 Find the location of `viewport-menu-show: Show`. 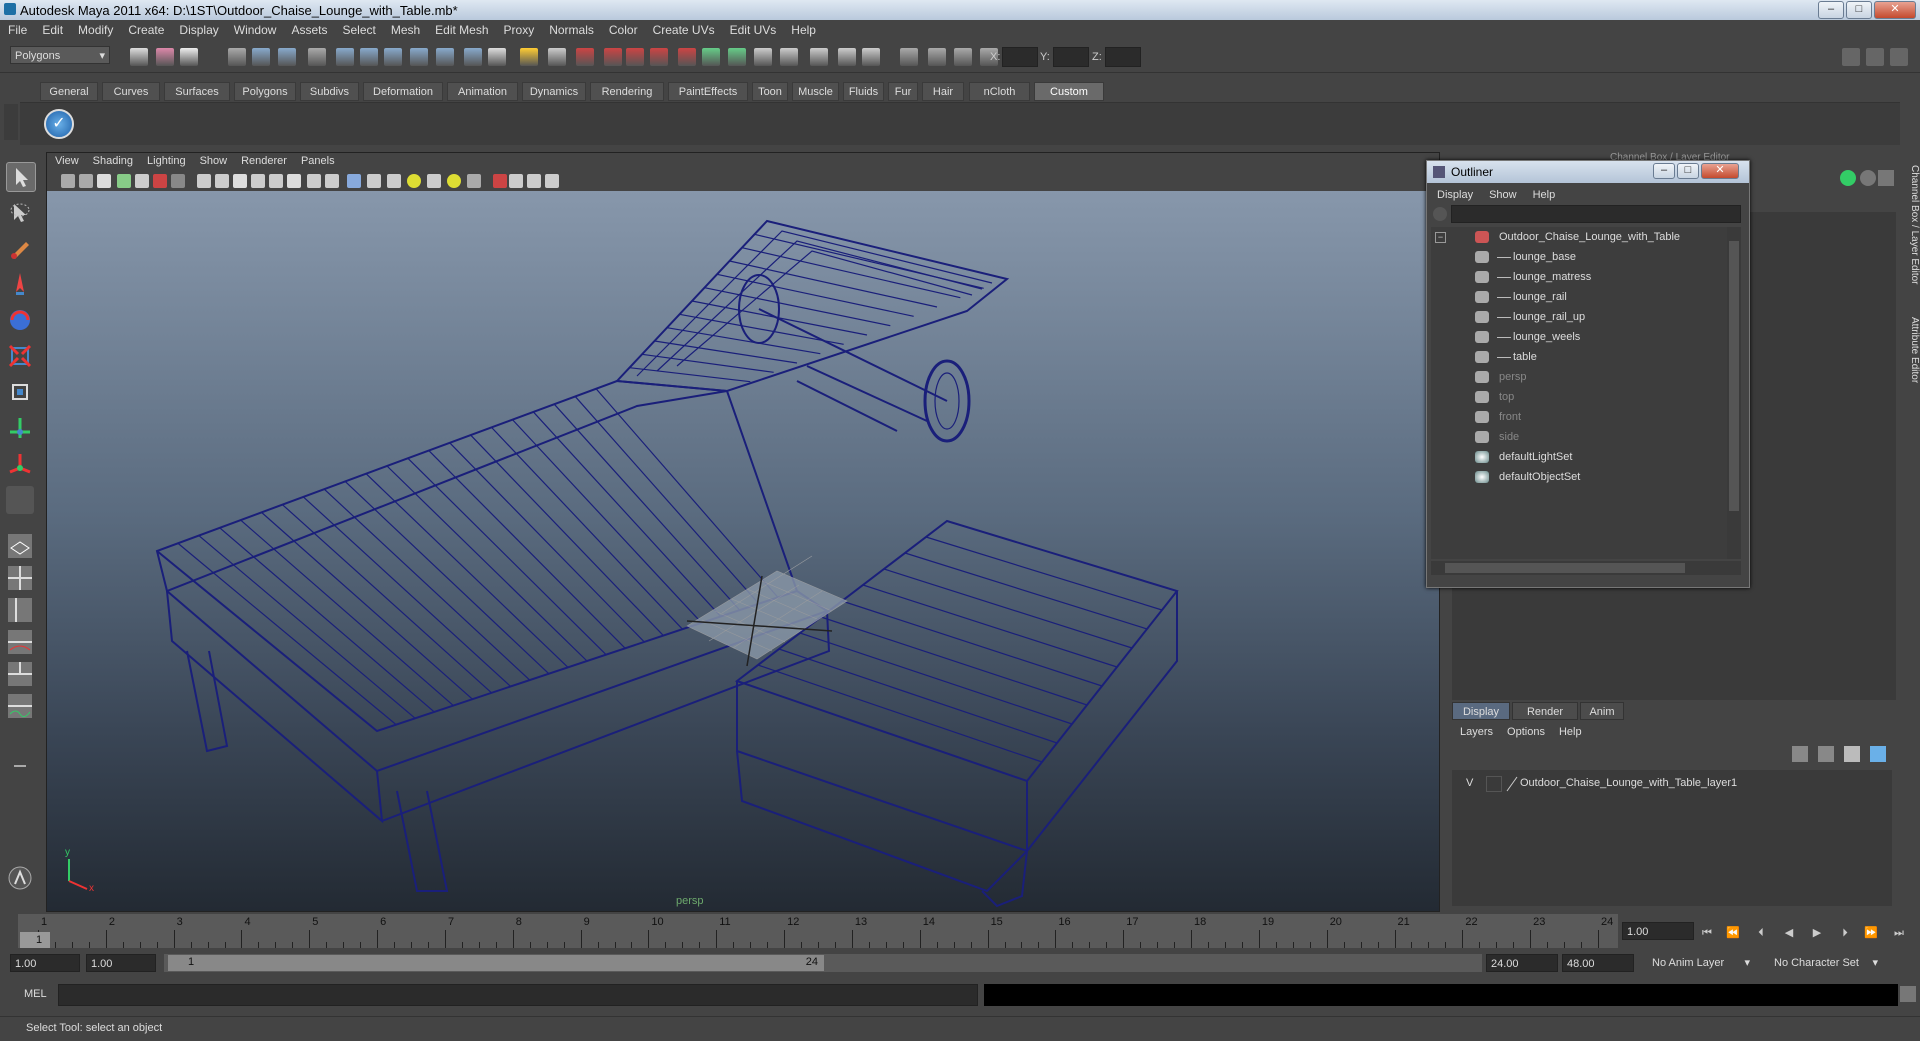

viewport-menu-show: Show is located at coordinates (213, 160).